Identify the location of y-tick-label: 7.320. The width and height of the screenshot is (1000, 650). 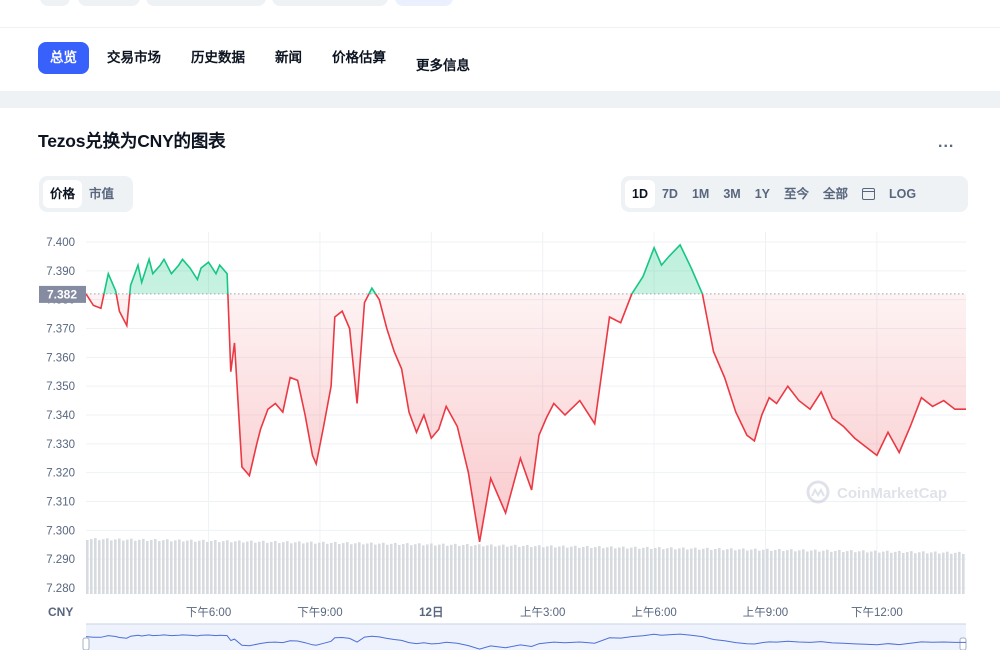
(60, 474).